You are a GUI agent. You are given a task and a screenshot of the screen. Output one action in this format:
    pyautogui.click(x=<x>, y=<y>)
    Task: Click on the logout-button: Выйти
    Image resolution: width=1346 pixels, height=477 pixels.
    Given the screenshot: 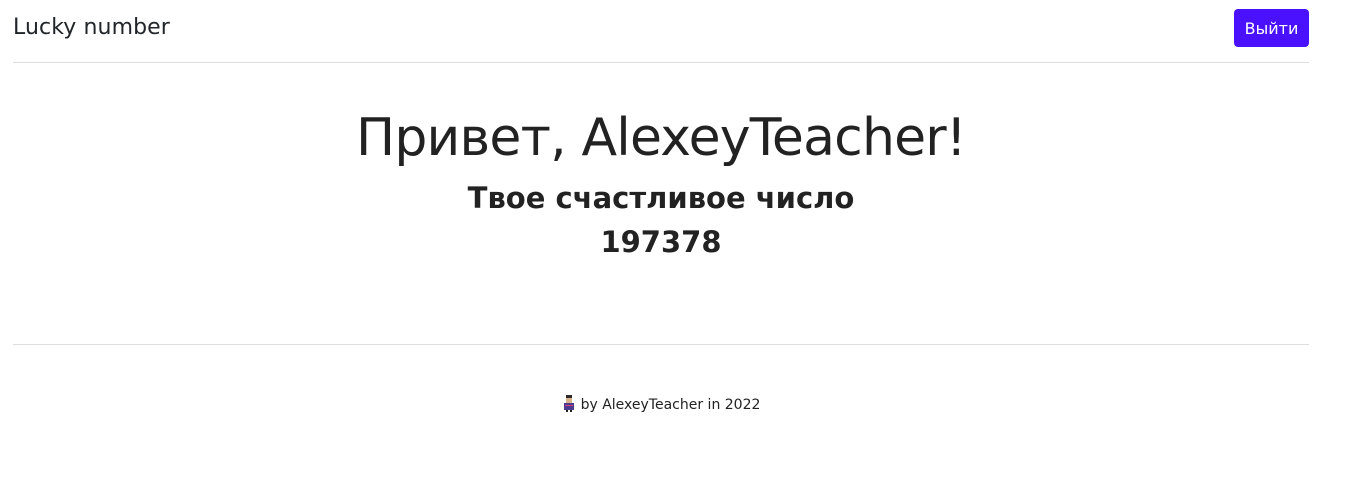 What is the action you would take?
    pyautogui.click(x=1271, y=28)
    